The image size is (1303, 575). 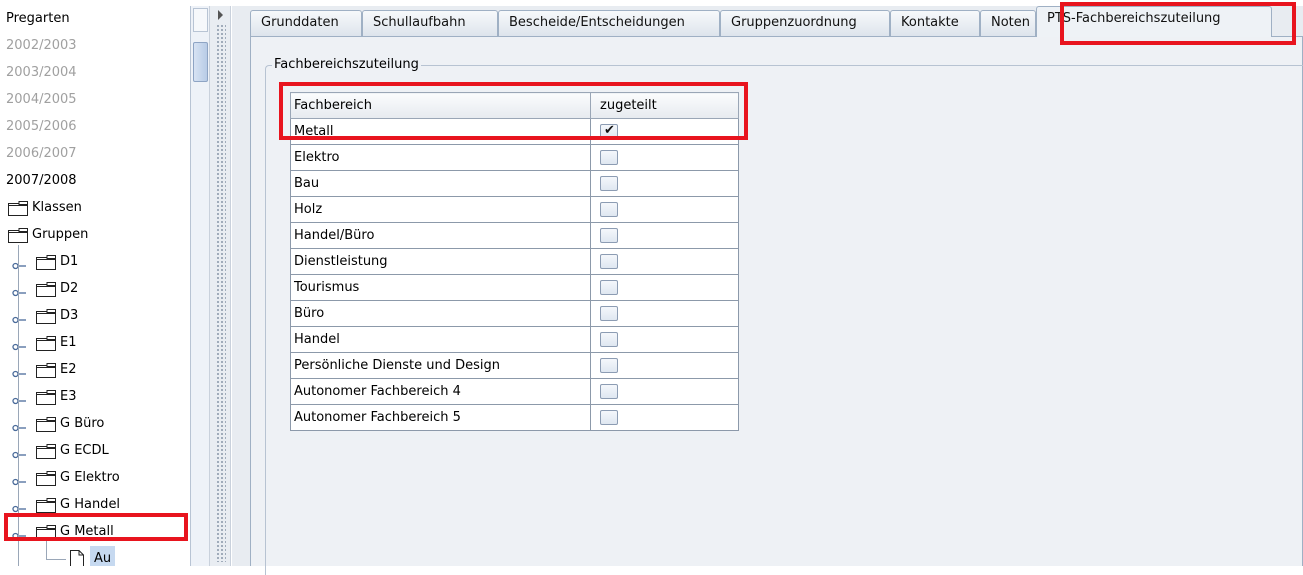 What do you see at coordinates (100, 505) in the screenshot?
I see `tree-node-g-handel: G Handel` at bounding box center [100, 505].